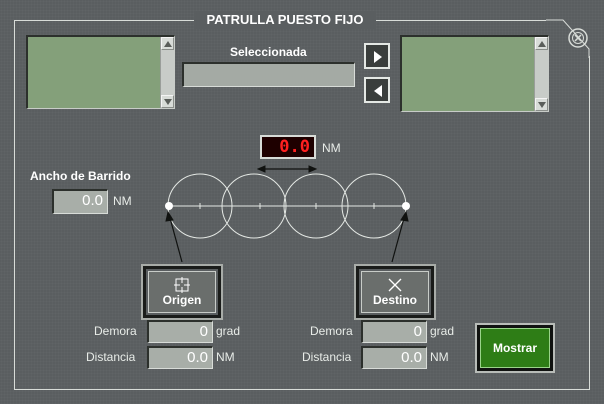 The image size is (604, 404). Describe the element at coordinates (589, 223) in the screenshot. I see `frame-right` at that location.